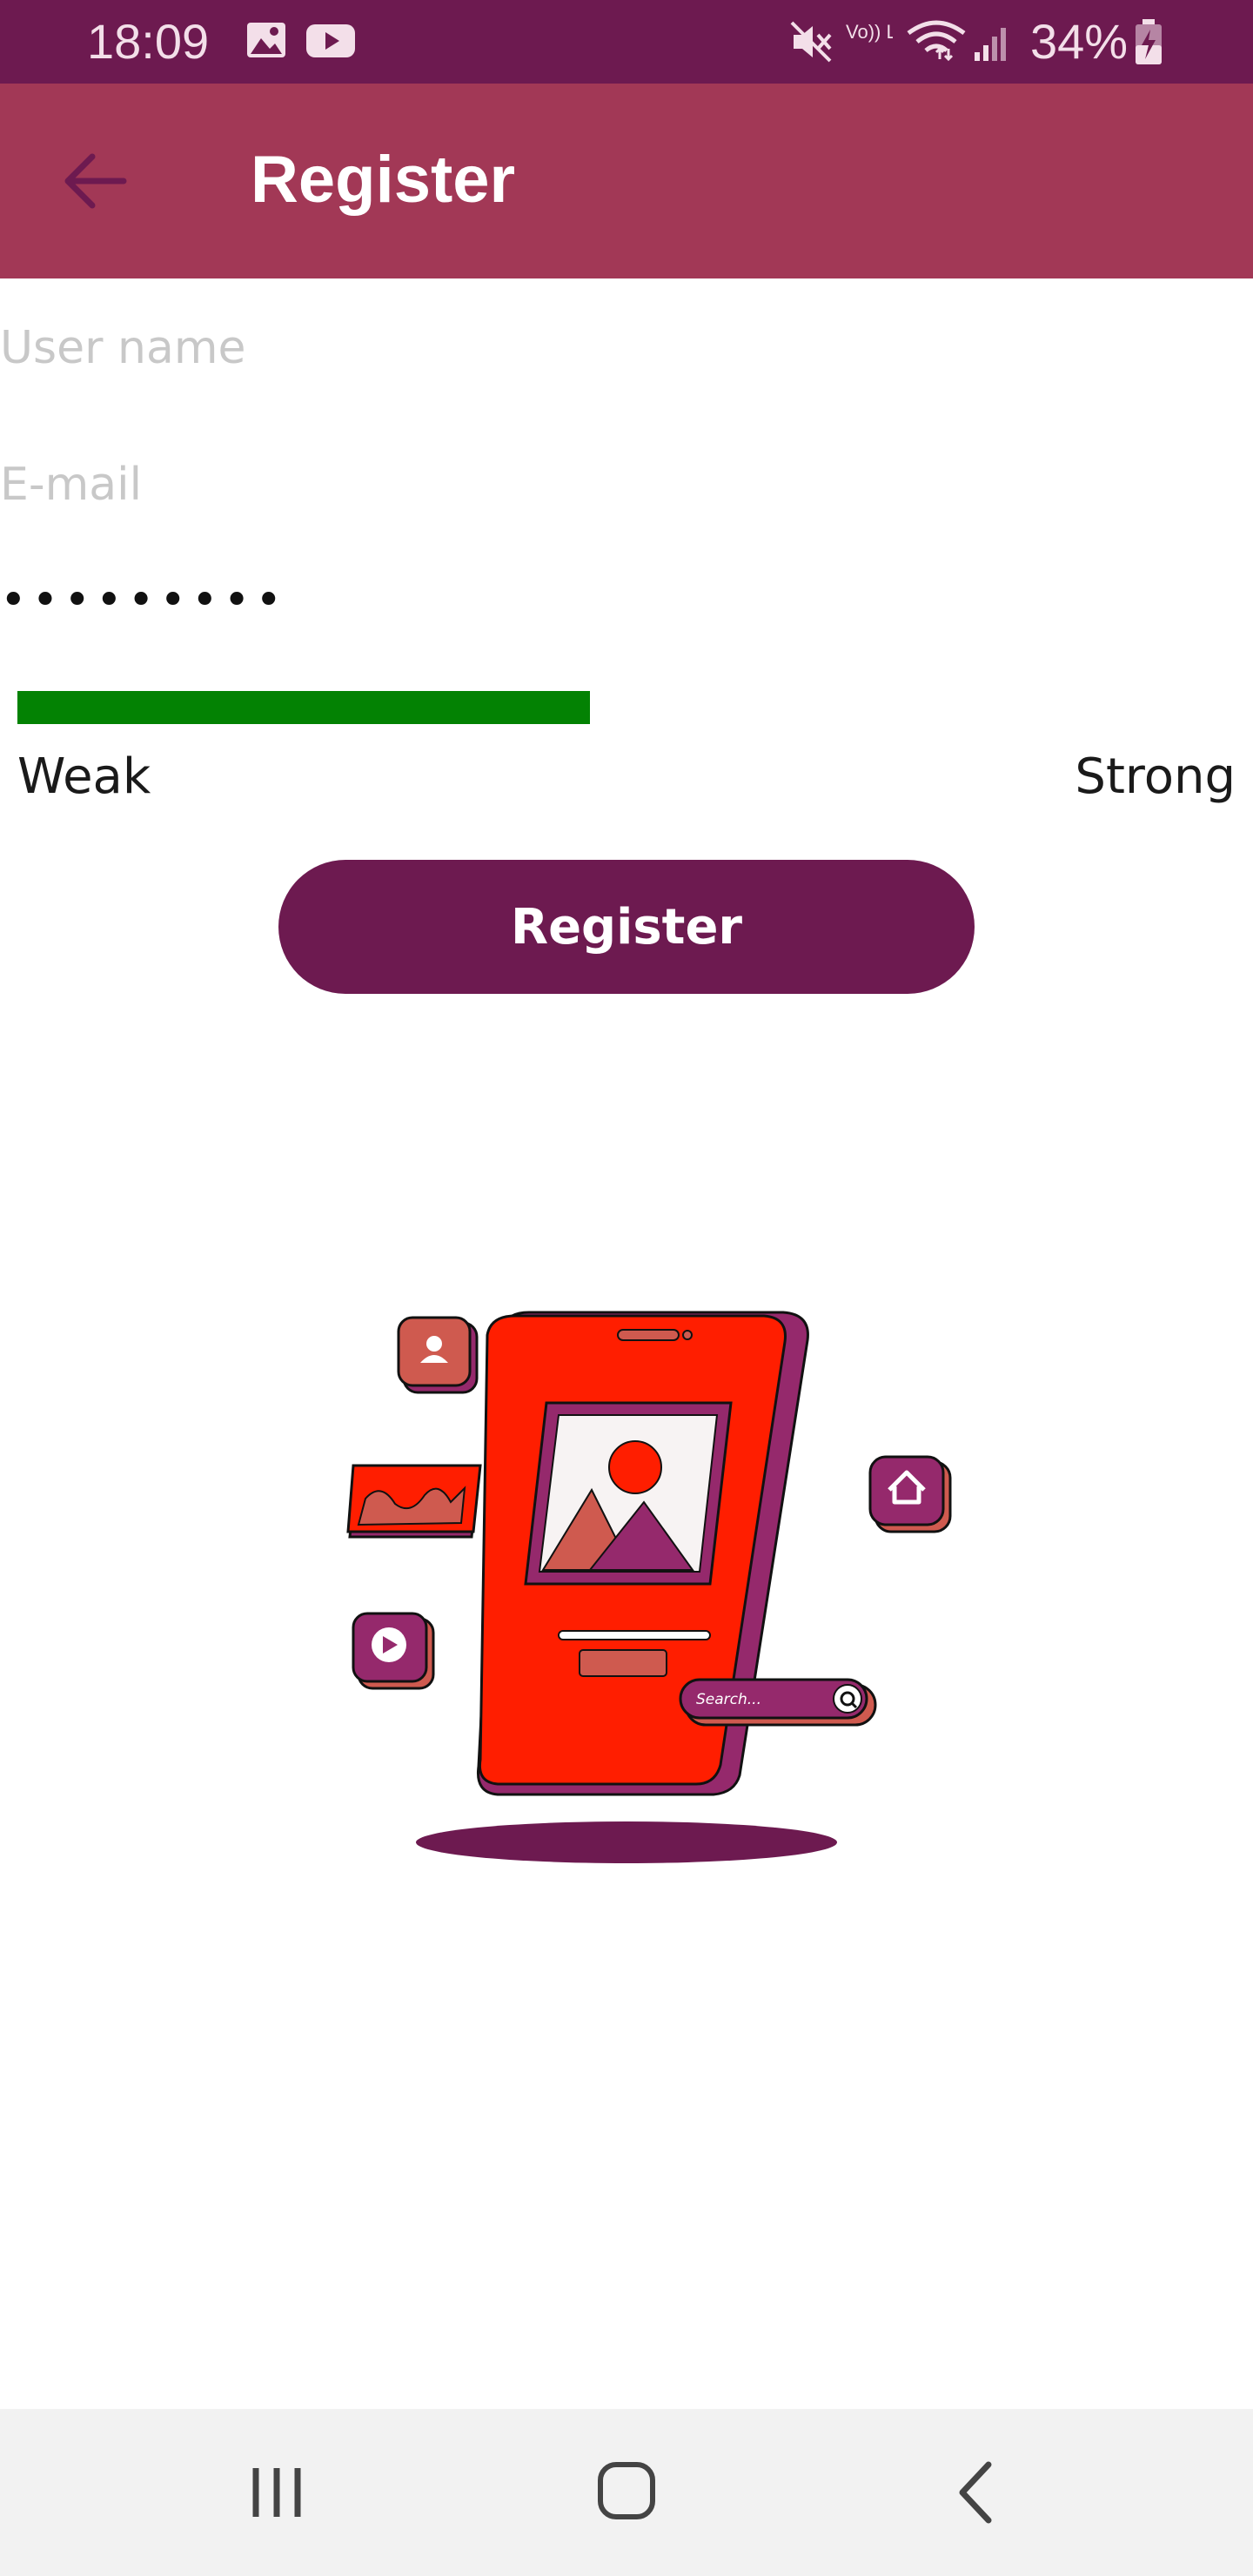  What do you see at coordinates (626, 927) in the screenshot?
I see `register-button: Register` at bounding box center [626, 927].